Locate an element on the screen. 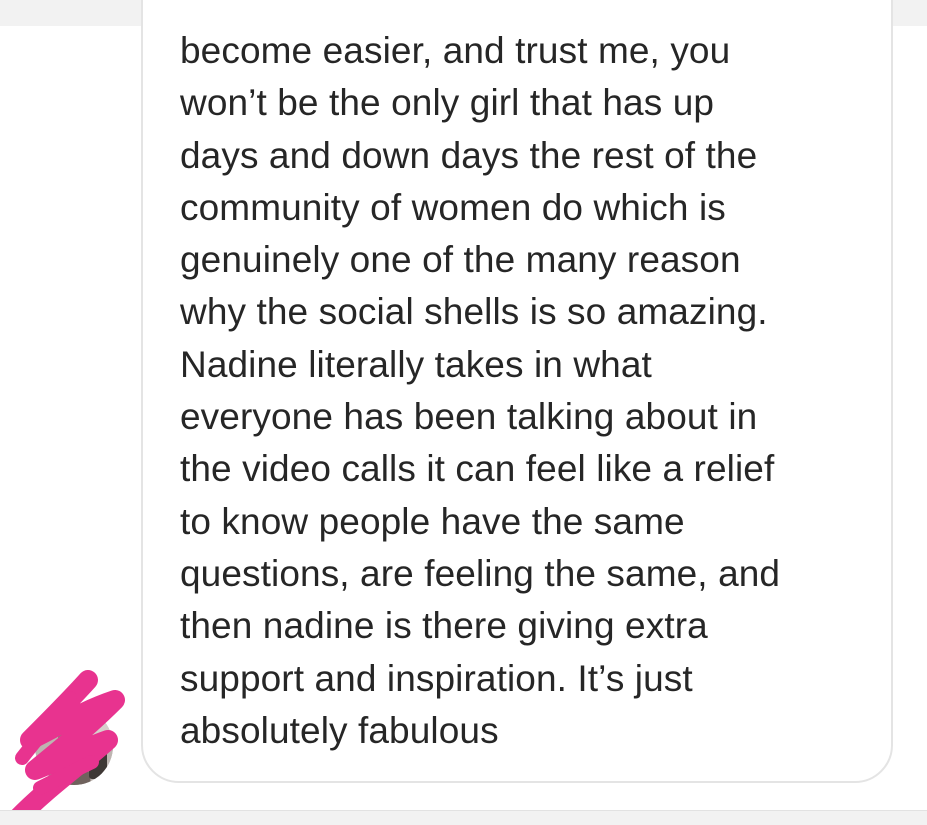 The image size is (927, 825). message-line: to know people have the same is located at coordinates (432, 521).